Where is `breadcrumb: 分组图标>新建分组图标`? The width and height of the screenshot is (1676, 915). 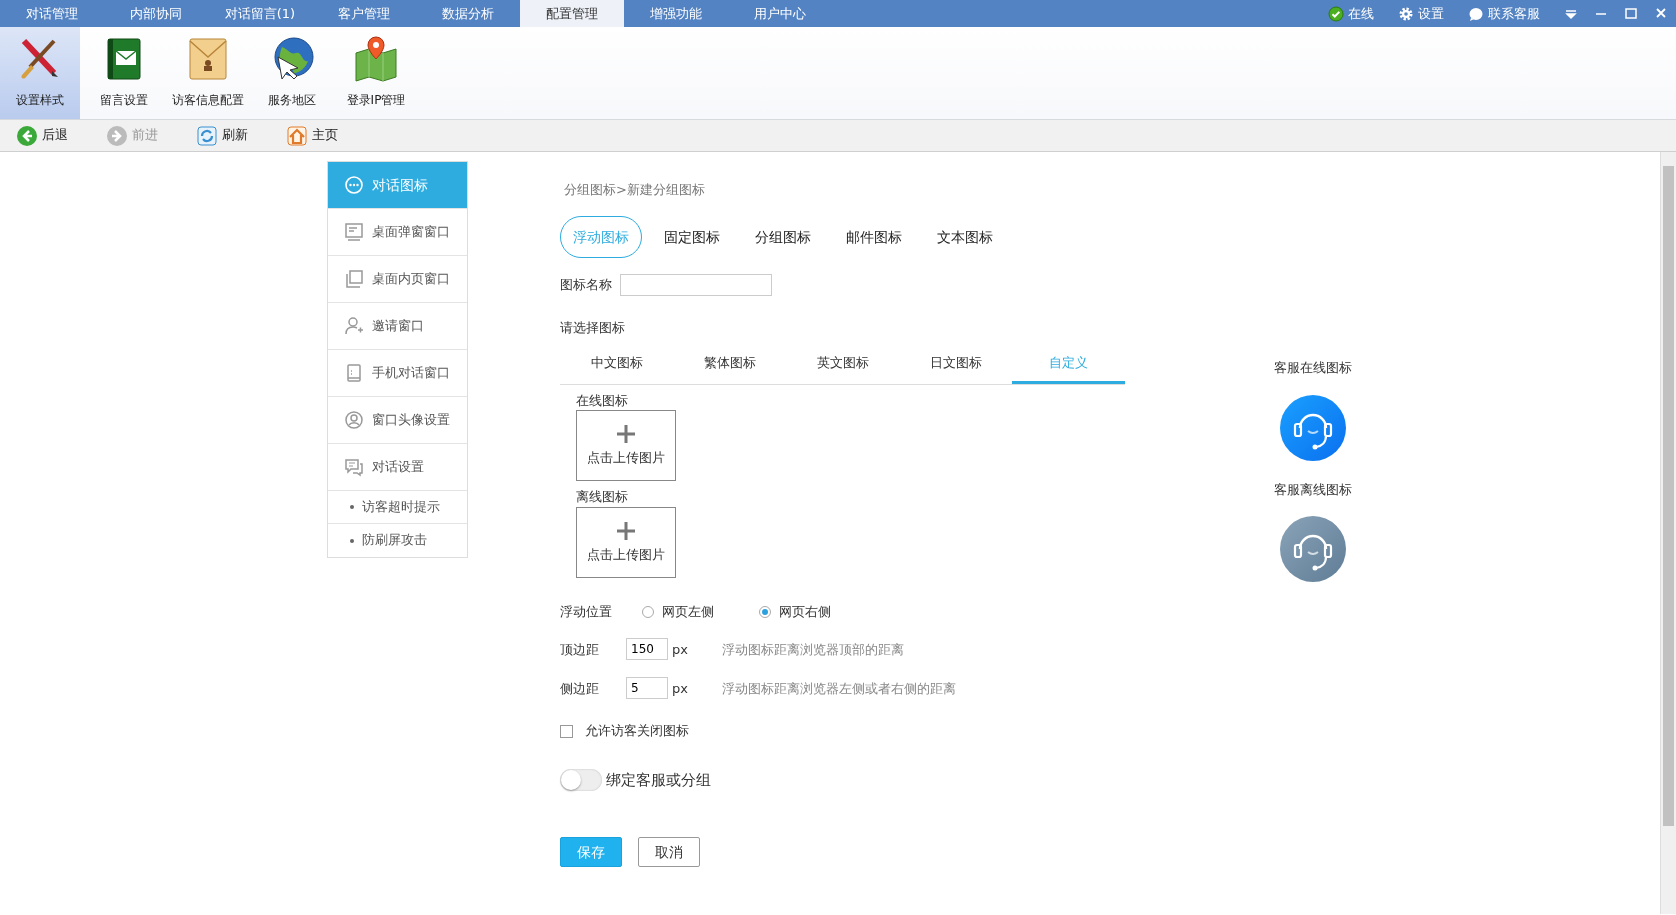
breadcrumb: 分组图标>新建分组图标 is located at coordinates (635, 190).